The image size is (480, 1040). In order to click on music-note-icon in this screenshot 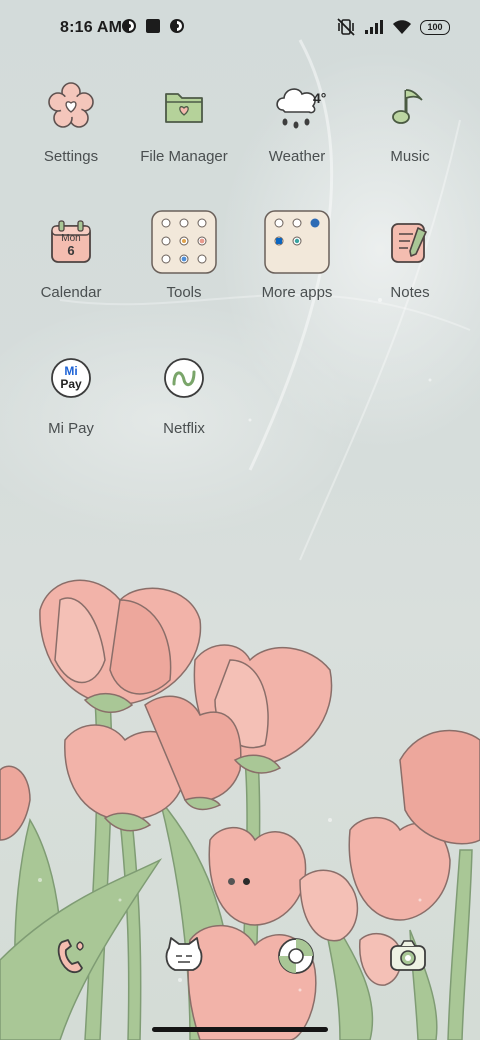, I will do `click(407, 106)`.